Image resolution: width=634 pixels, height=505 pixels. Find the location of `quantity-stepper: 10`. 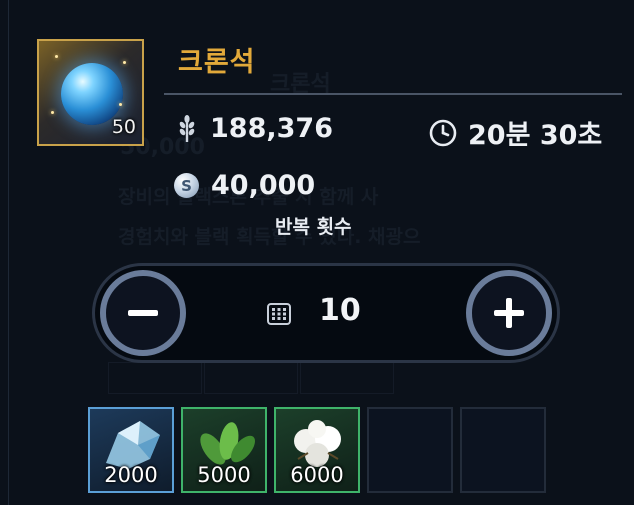

quantity-stepper: 10 is located at coordinates (326, 313).